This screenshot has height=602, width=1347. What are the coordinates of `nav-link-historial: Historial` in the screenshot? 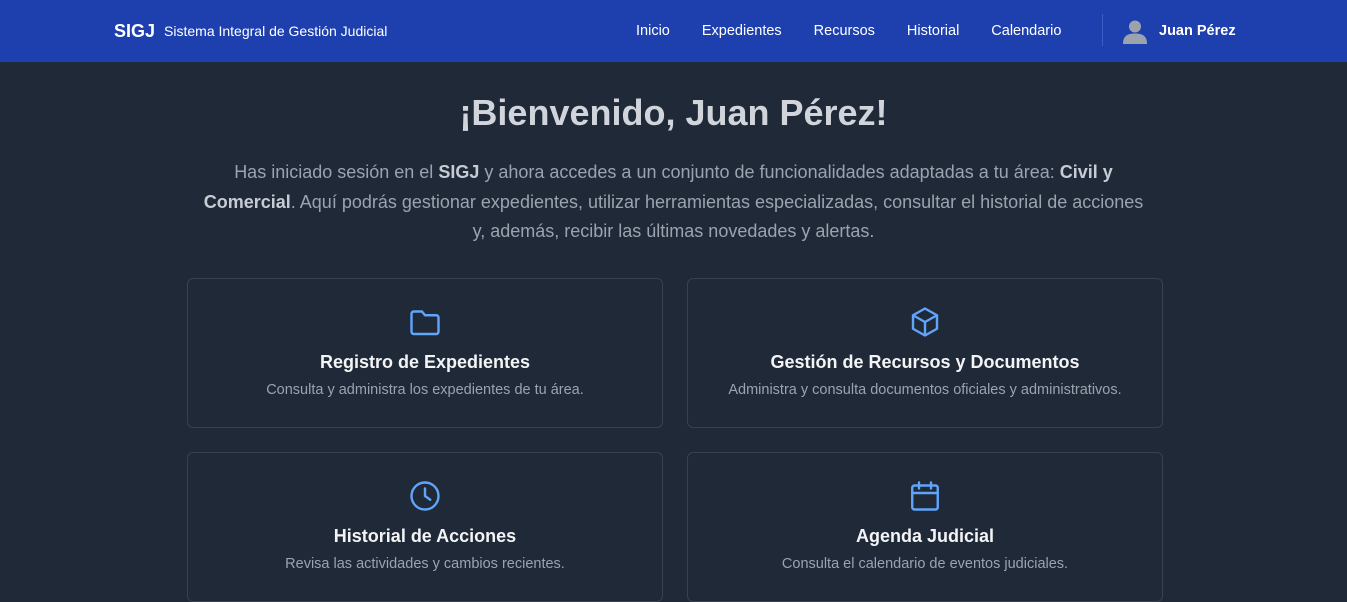 It's located at (933, 31).